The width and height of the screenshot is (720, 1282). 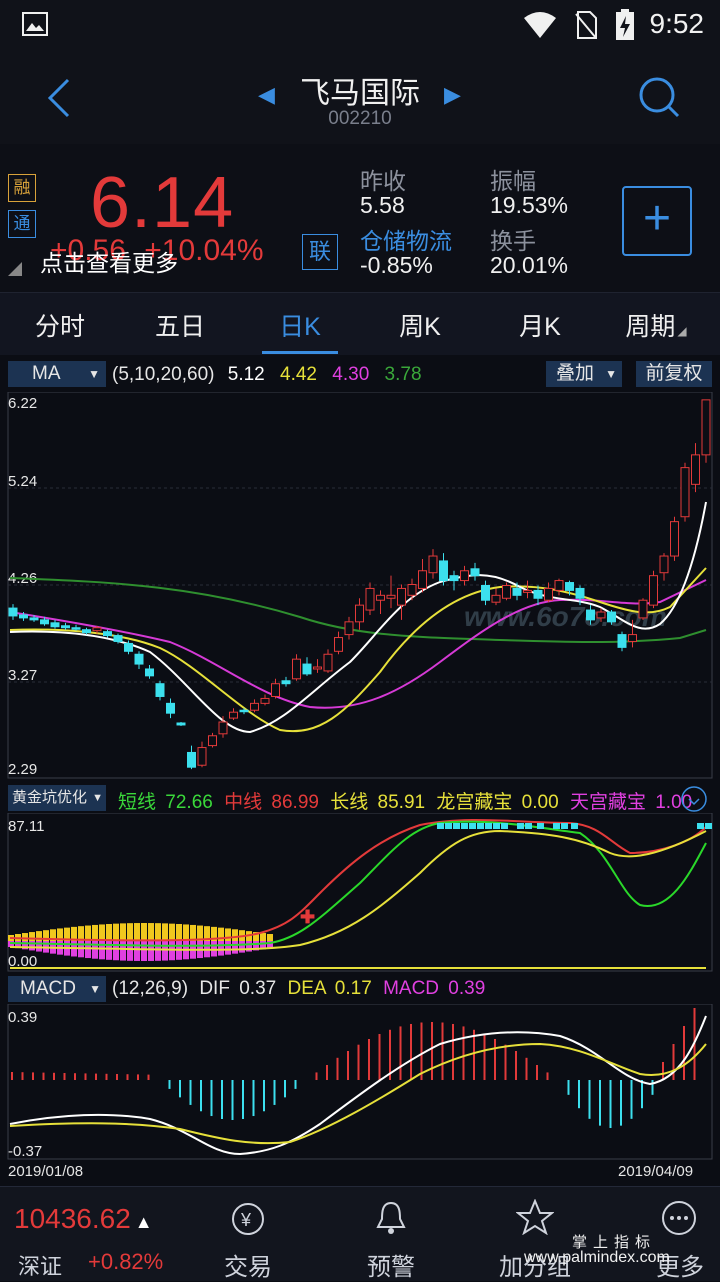 What do you see at coordinates (584, 374) in the screenshot?
I see `overlay-select: 叠加 ▼` at bounding box center [584, 374].